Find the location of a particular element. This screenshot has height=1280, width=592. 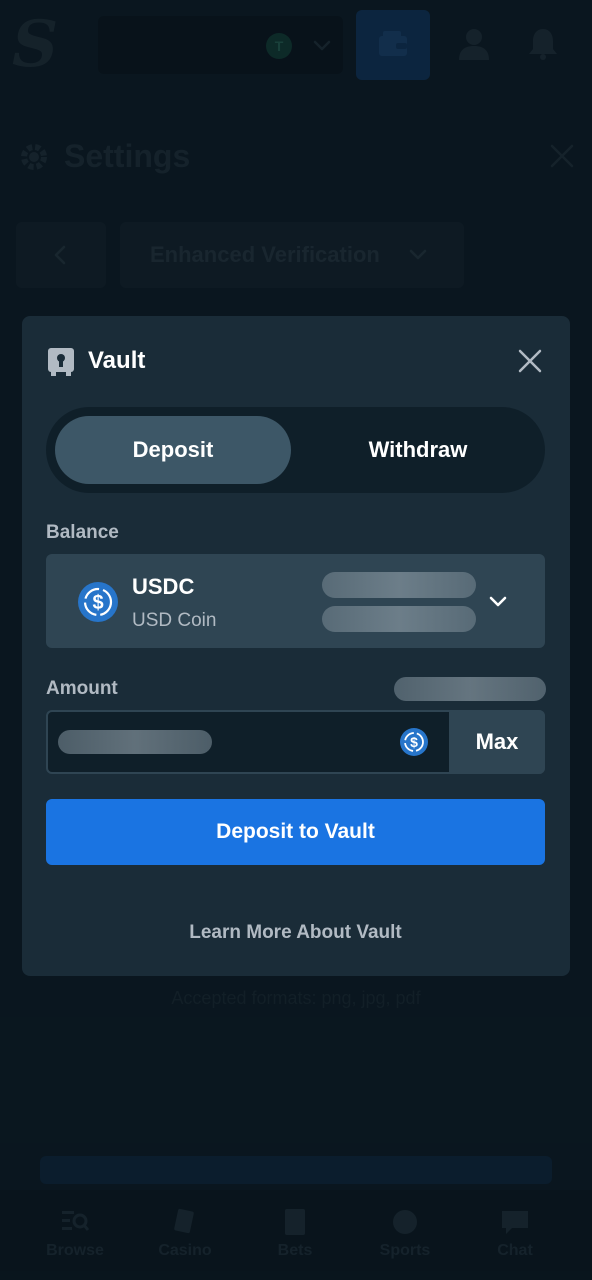

hidden-amount-fiat is located at coordinates (470, 689).